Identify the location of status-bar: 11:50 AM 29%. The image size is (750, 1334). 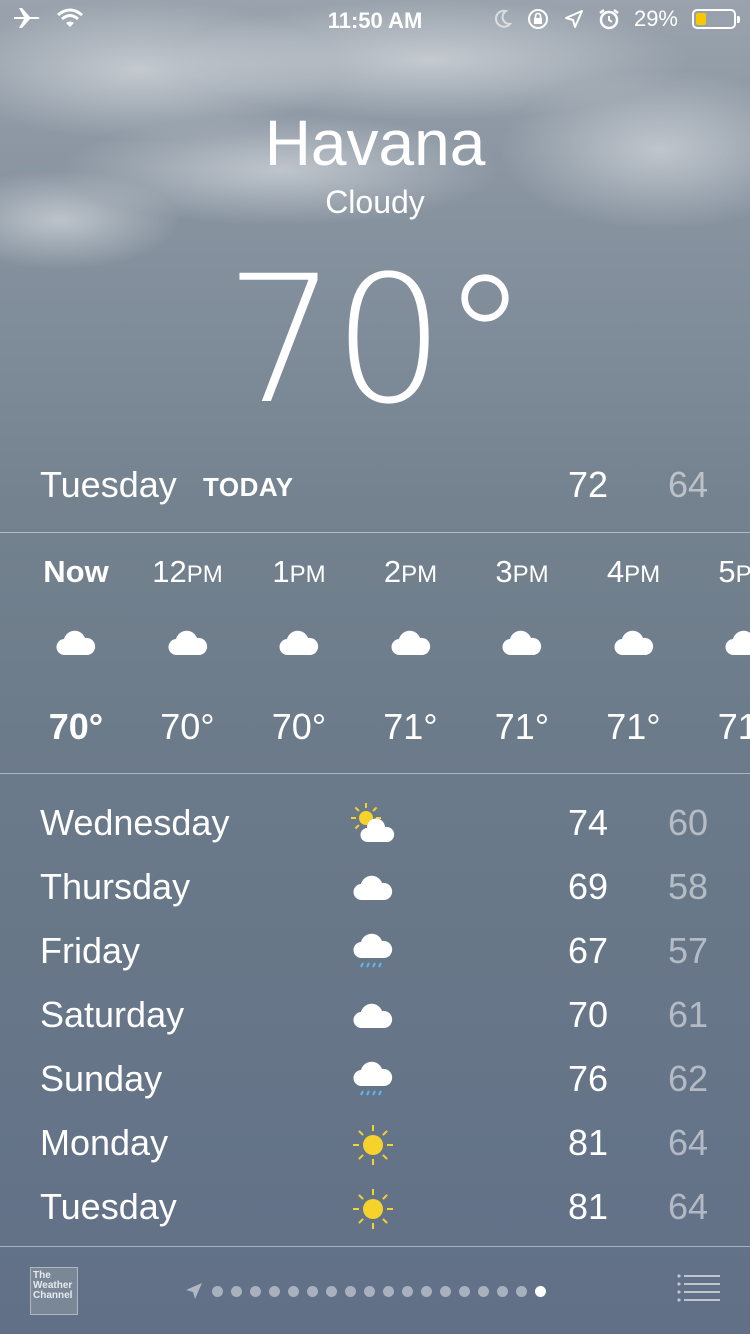
(375, 20).